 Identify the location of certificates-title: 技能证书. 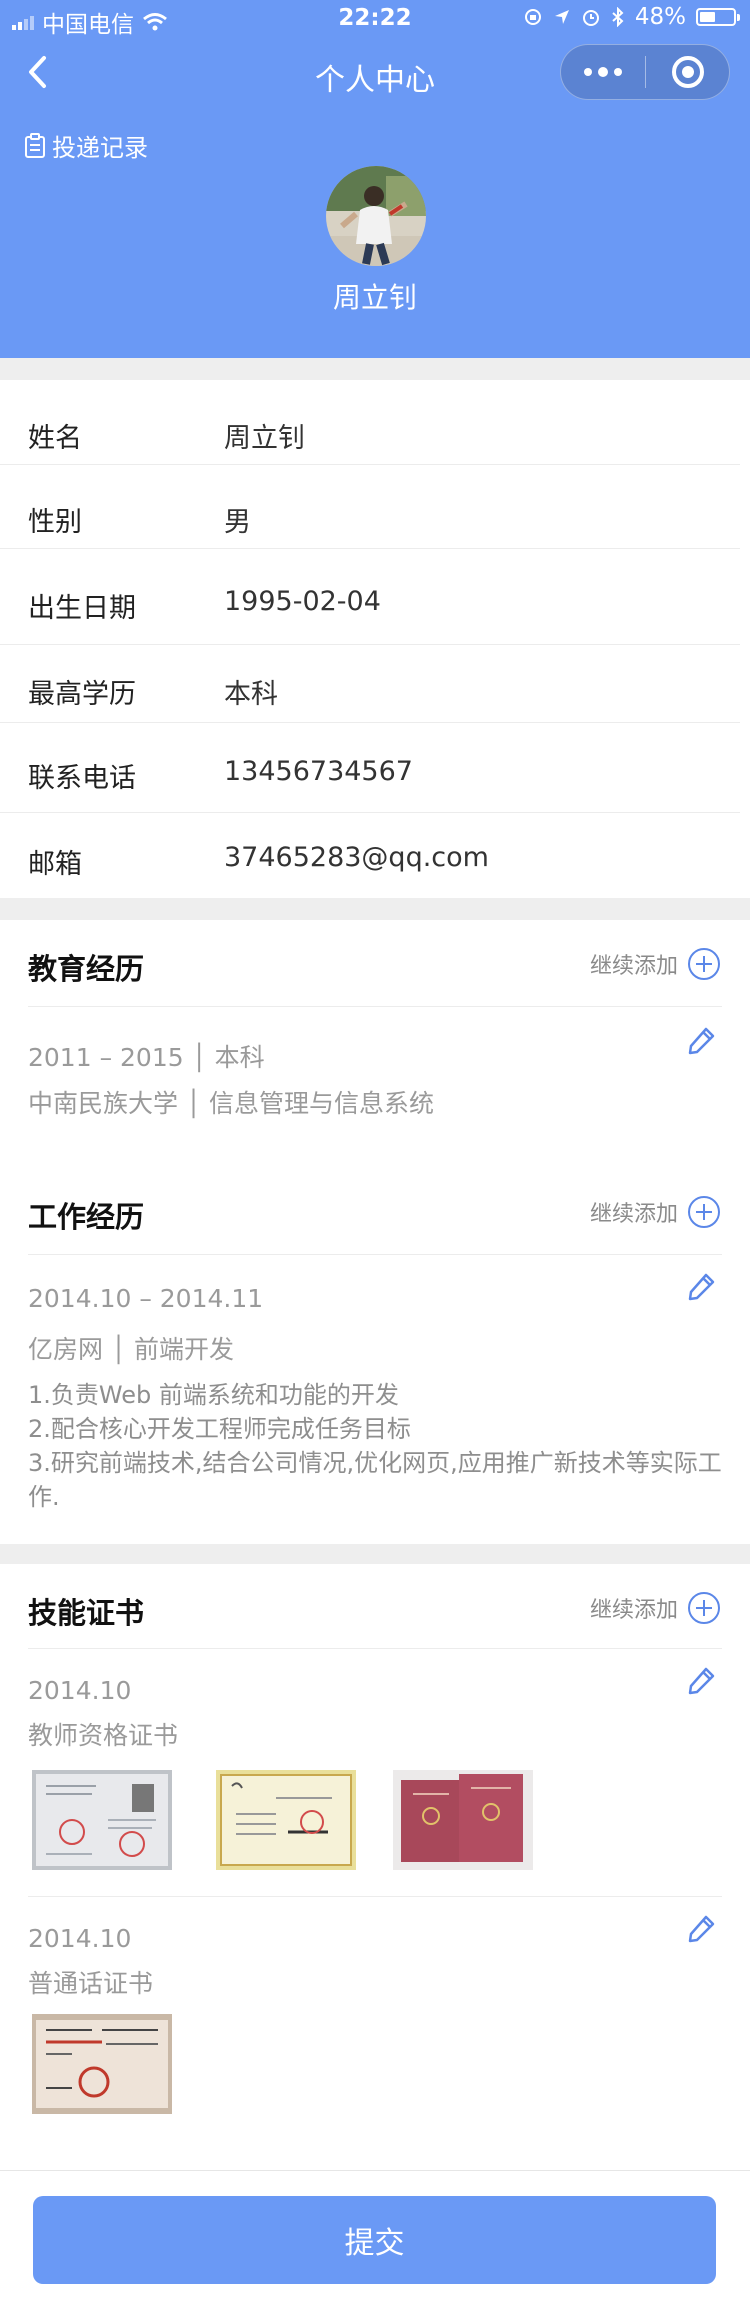
(86, 1613).